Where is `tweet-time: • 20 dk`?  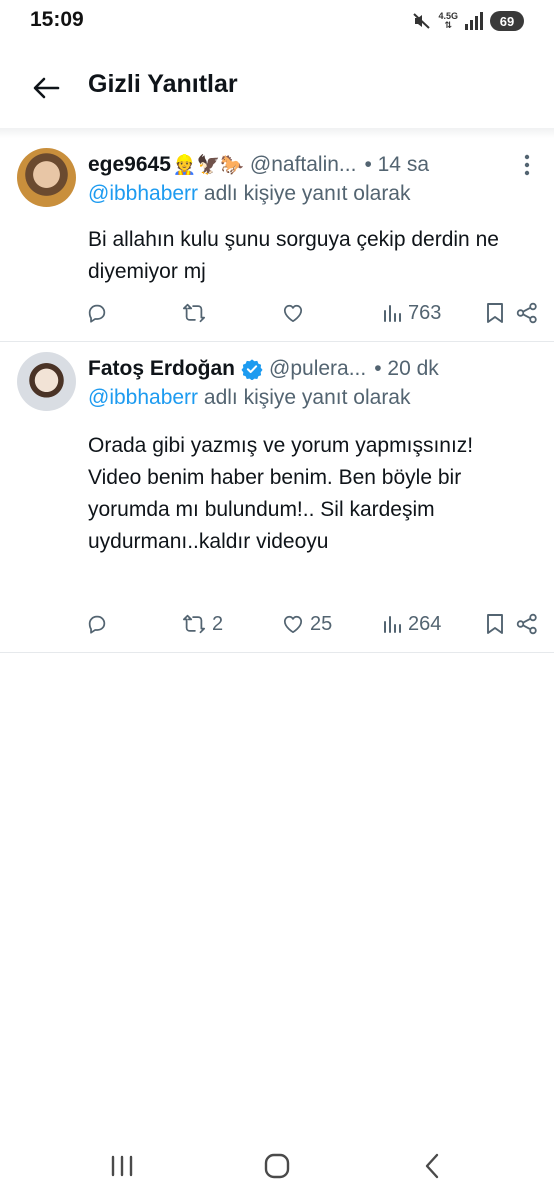
tweet-time: • 20 dk is located at coordinates (406, 369).